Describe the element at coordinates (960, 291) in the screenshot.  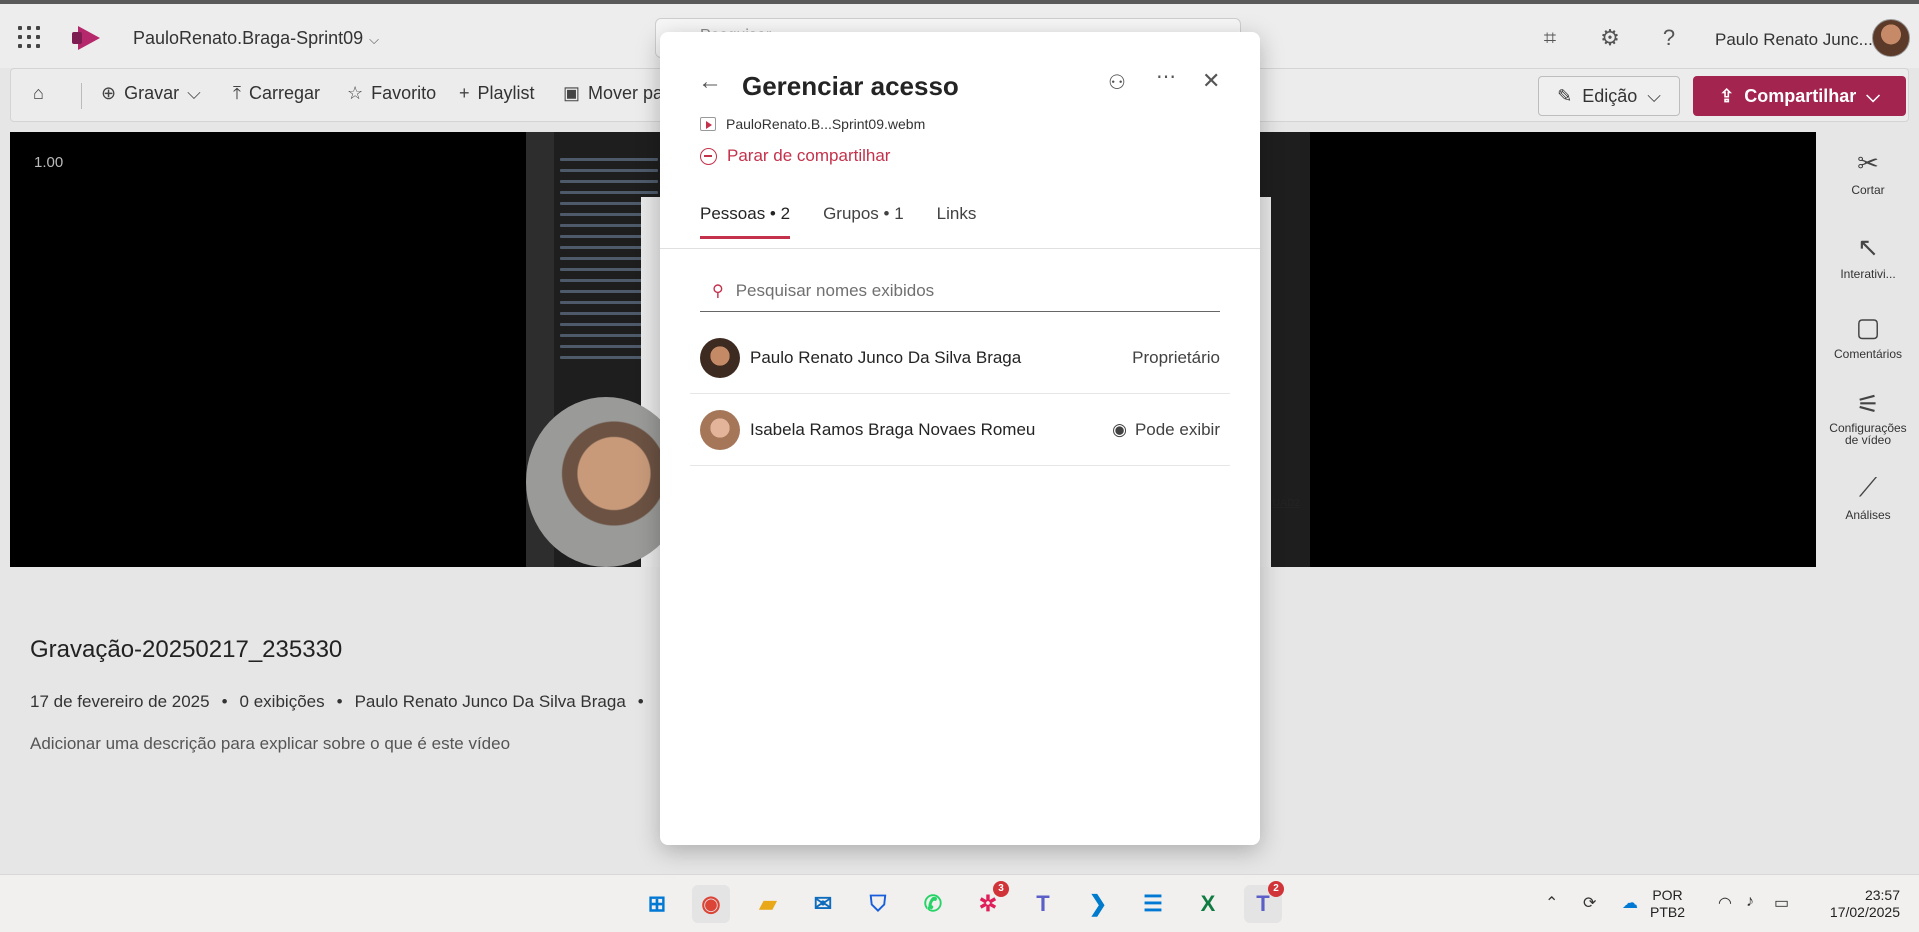
I see `people-search-input: ⚲ Pesquisar nomes exibidos` at that location.